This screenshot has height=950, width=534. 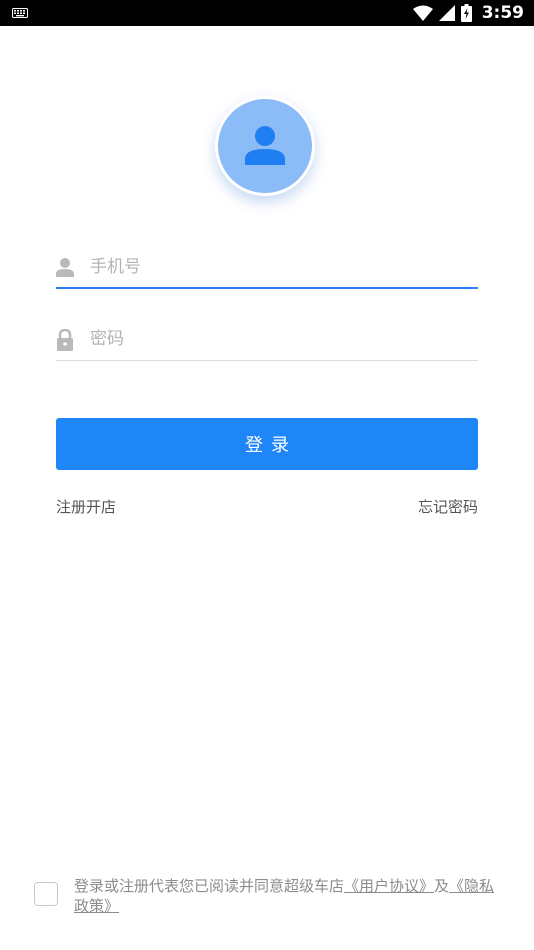 What do you see at coordinates (65, 340) in the screenshot?
I see `lock-icon` at bounding box center [65, 340].